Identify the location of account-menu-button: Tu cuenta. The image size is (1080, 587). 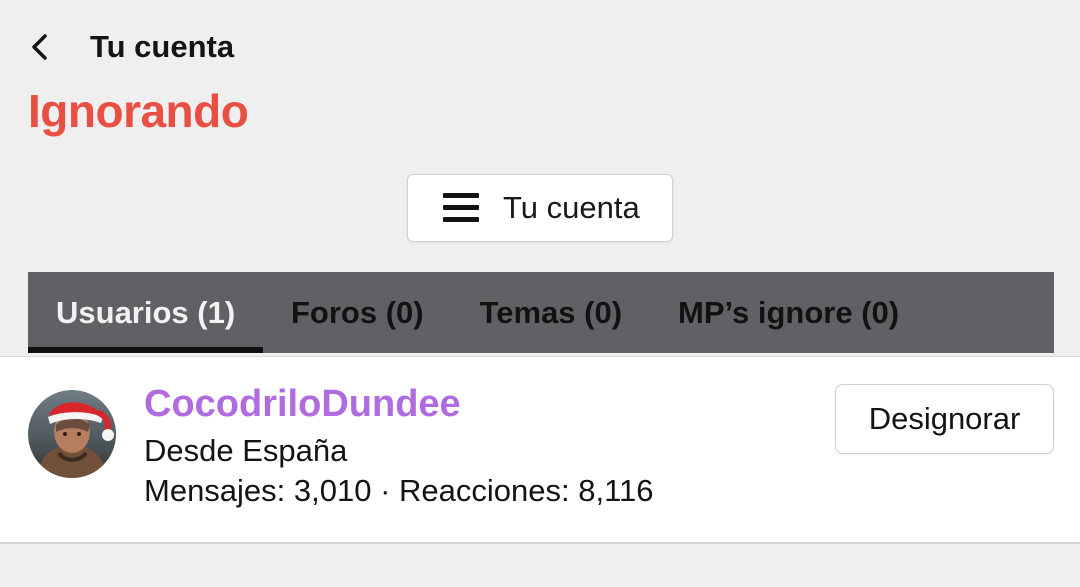
(540, 208).